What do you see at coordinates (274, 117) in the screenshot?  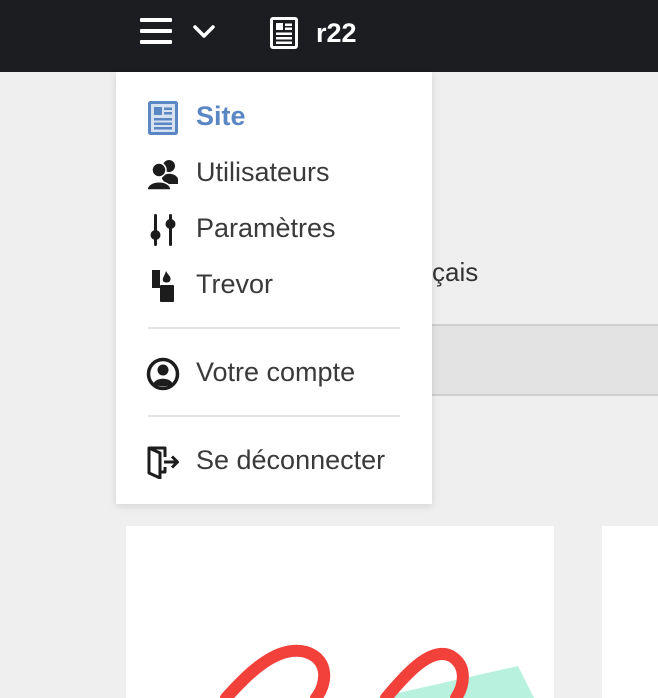 I see `menu-item-site: Site` at bounding box center [274, 117].